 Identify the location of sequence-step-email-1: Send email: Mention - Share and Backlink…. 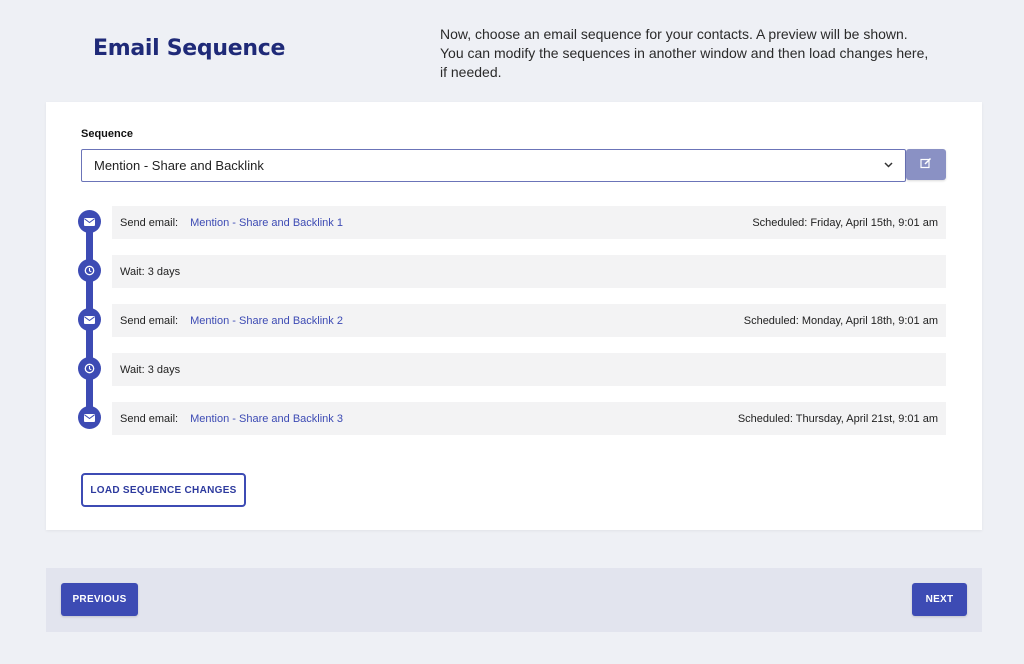
(529, 222).